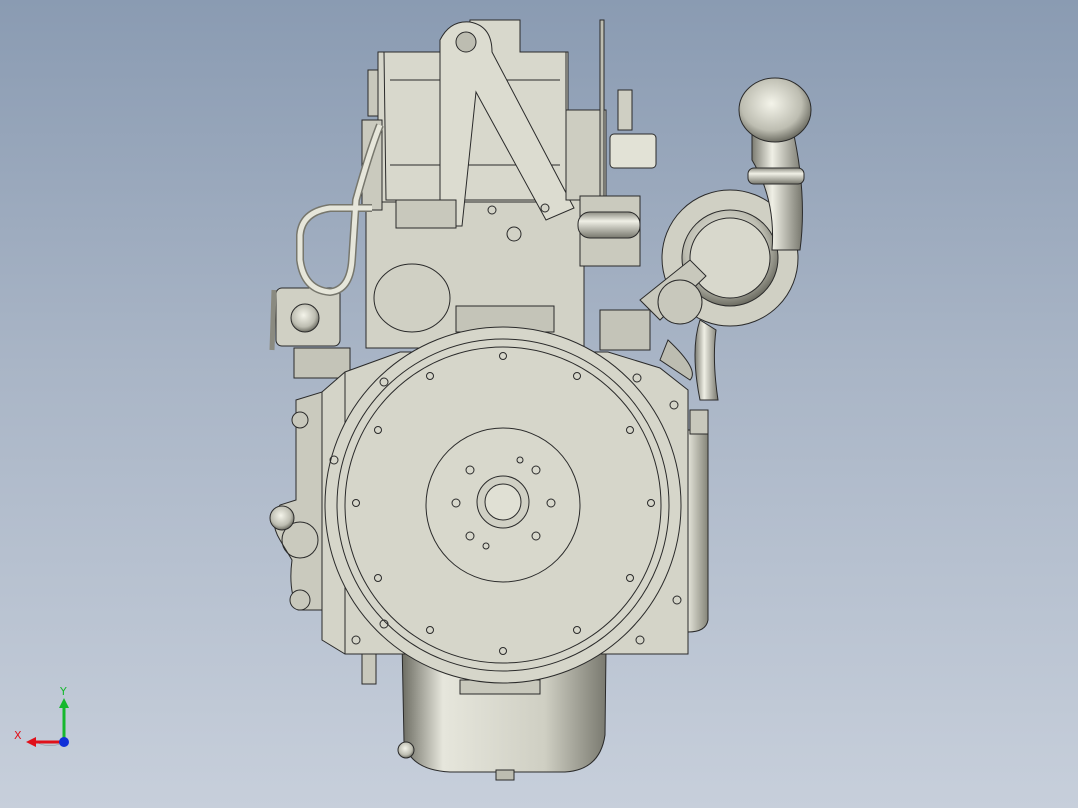 The height and width of the screenshot is (808, 1078). What do you see at coordinates (775, 110) in the screenshot?
I see `turbo-intake-dome` at bounding box center [775, 110].